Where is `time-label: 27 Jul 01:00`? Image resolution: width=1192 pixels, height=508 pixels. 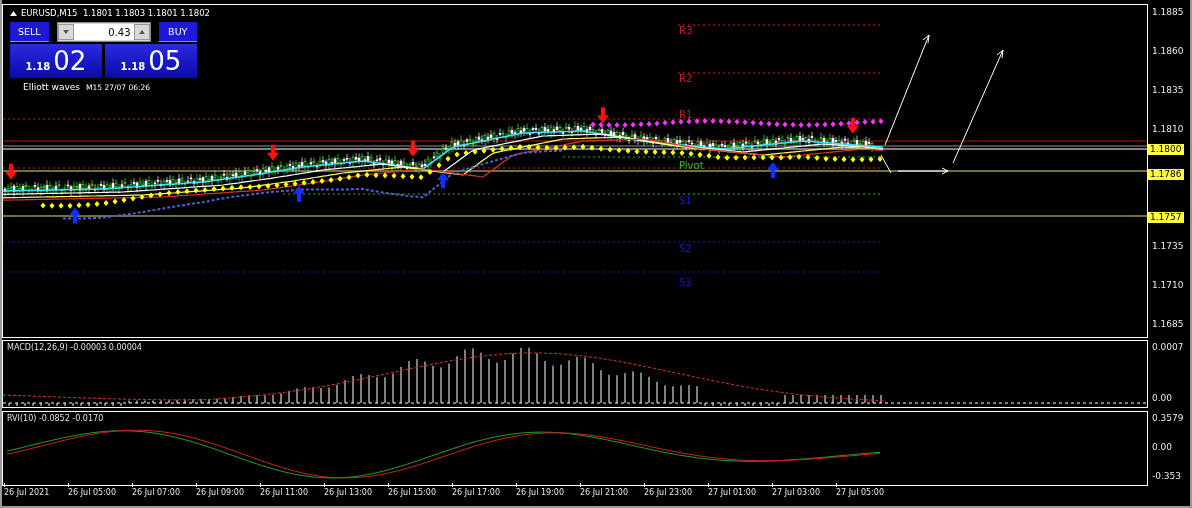 time-label: 27 Jul 01:00 is located at coordinates (740, 496).